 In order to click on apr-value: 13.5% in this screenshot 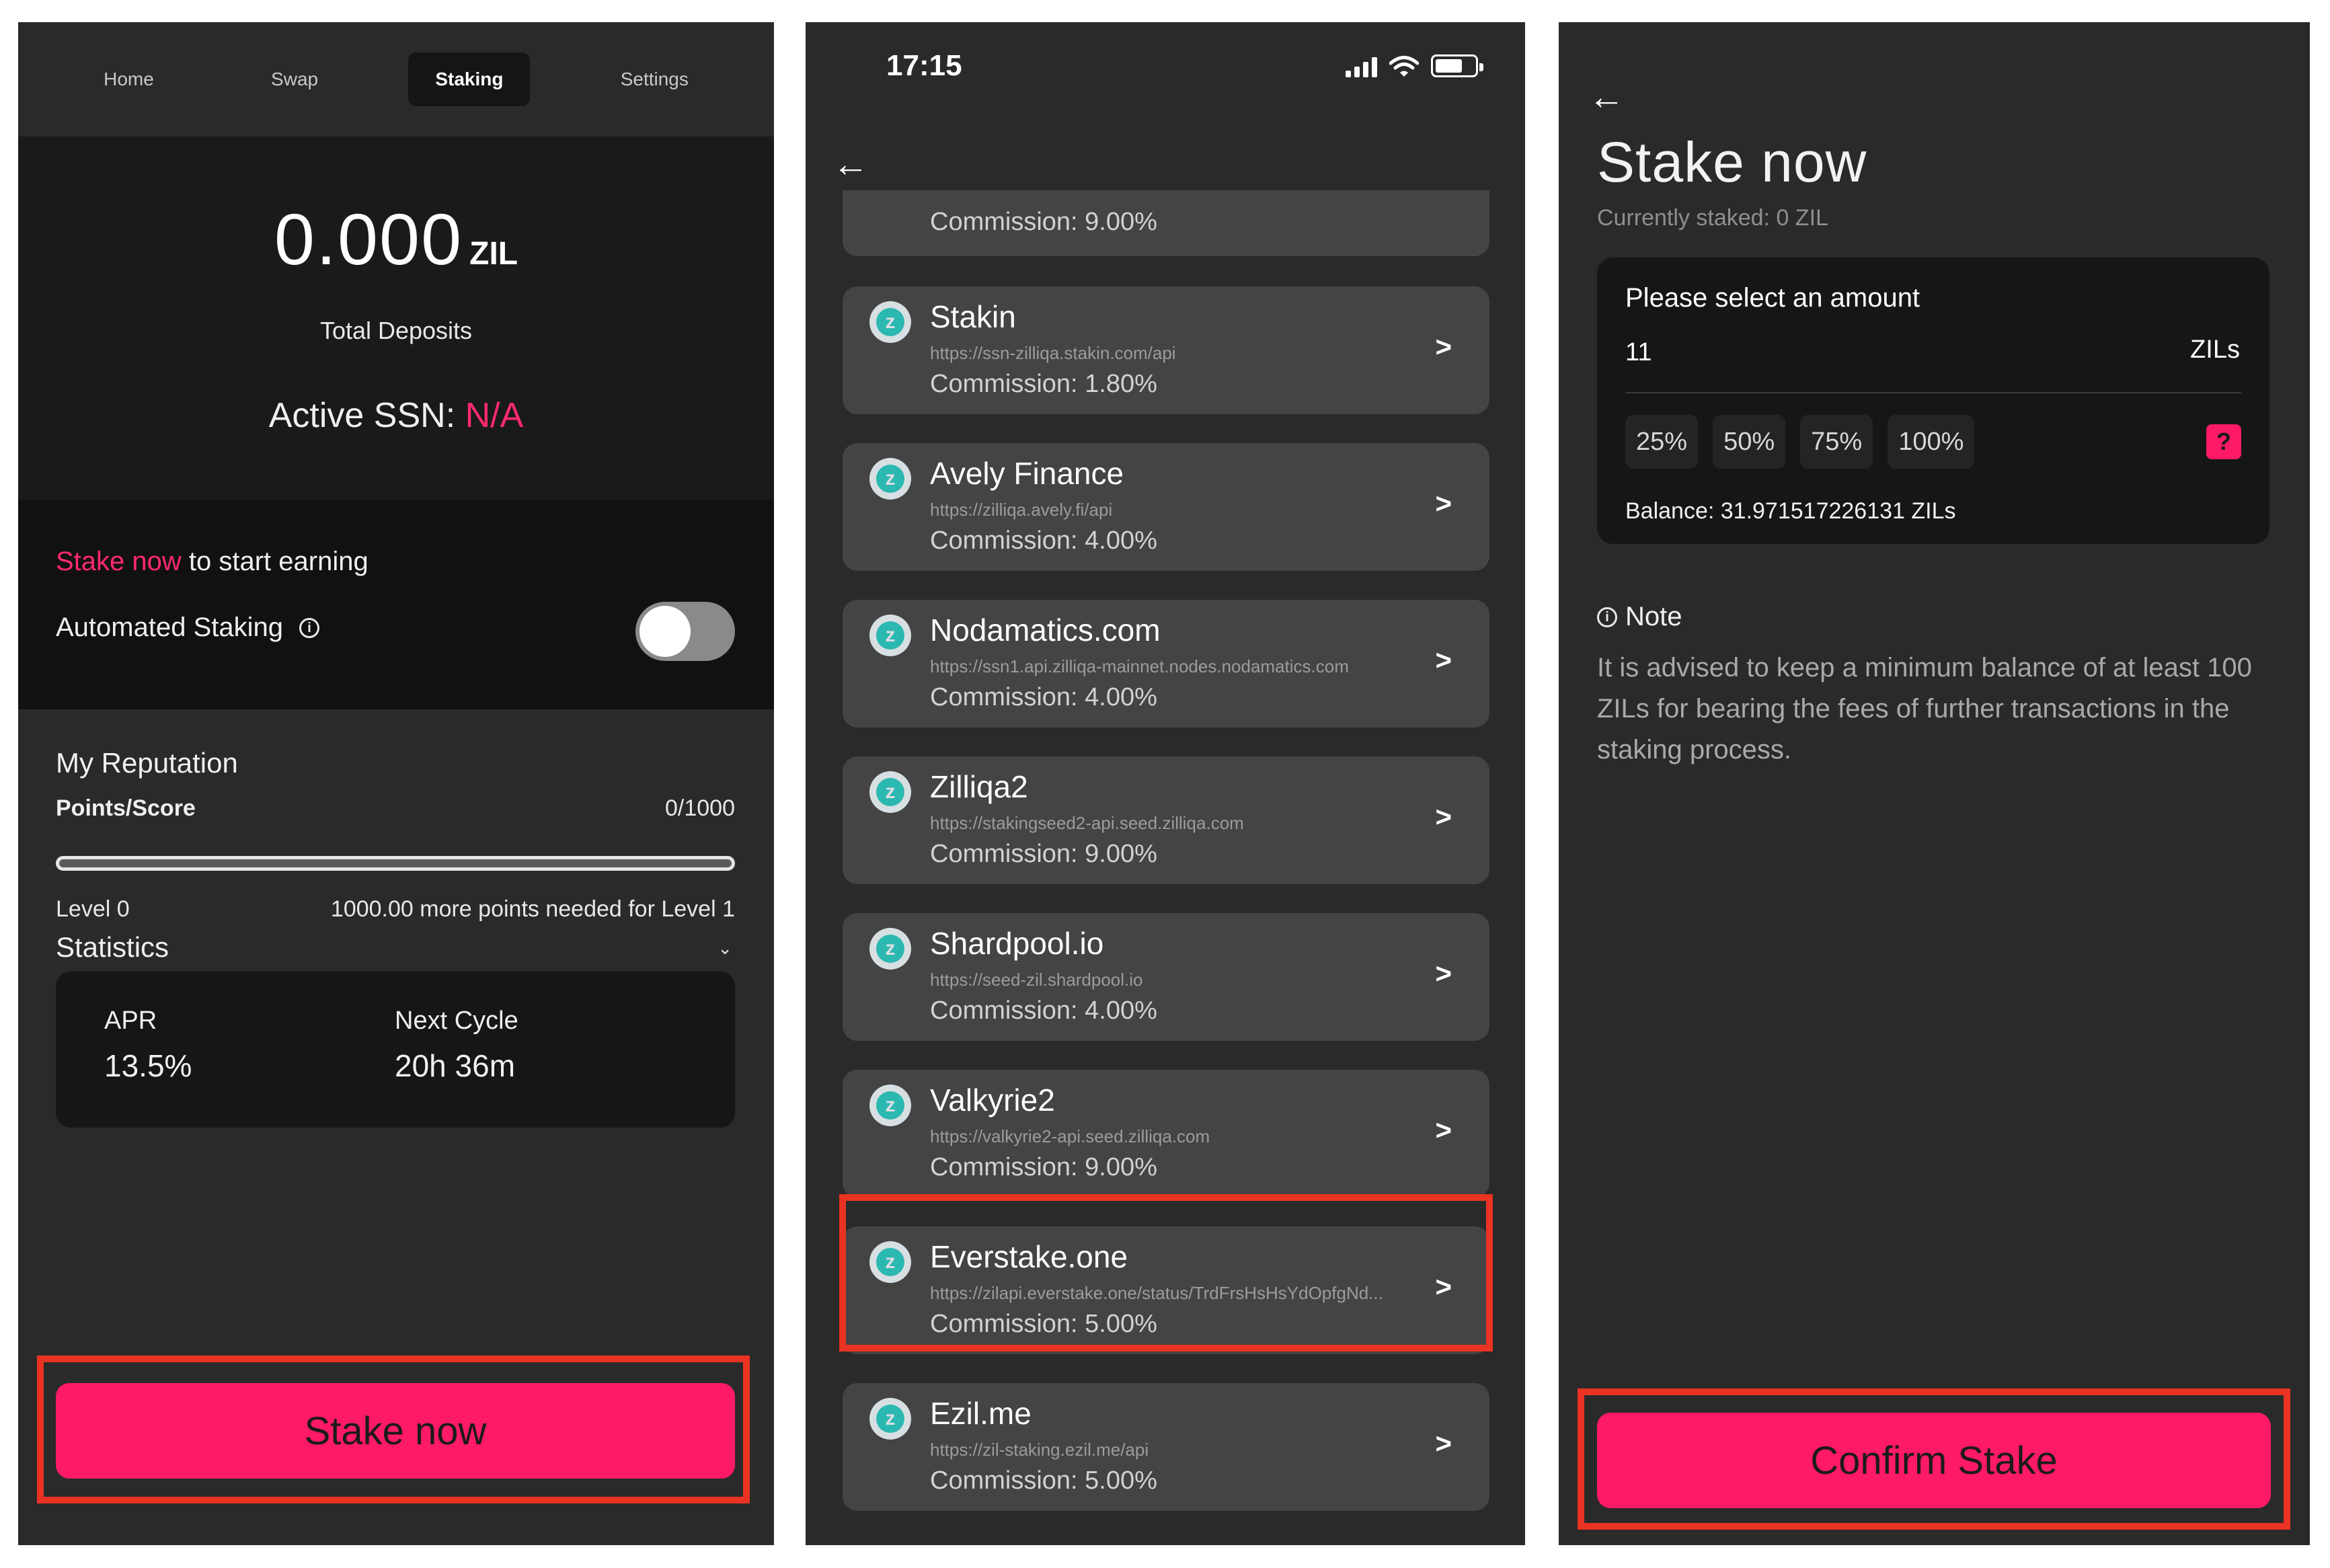, I will do `click(148, 1065)`.